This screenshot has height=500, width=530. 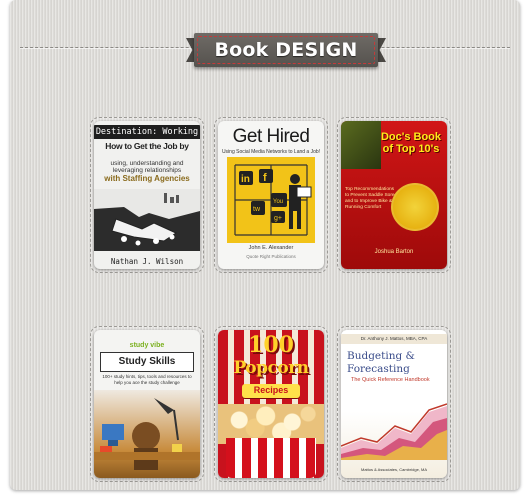 What do you see at coordinates (390, 380) in the screenshot?
I see `cover-subtitle: The Quick Reference Handbook` at bounding box center [390, 380].